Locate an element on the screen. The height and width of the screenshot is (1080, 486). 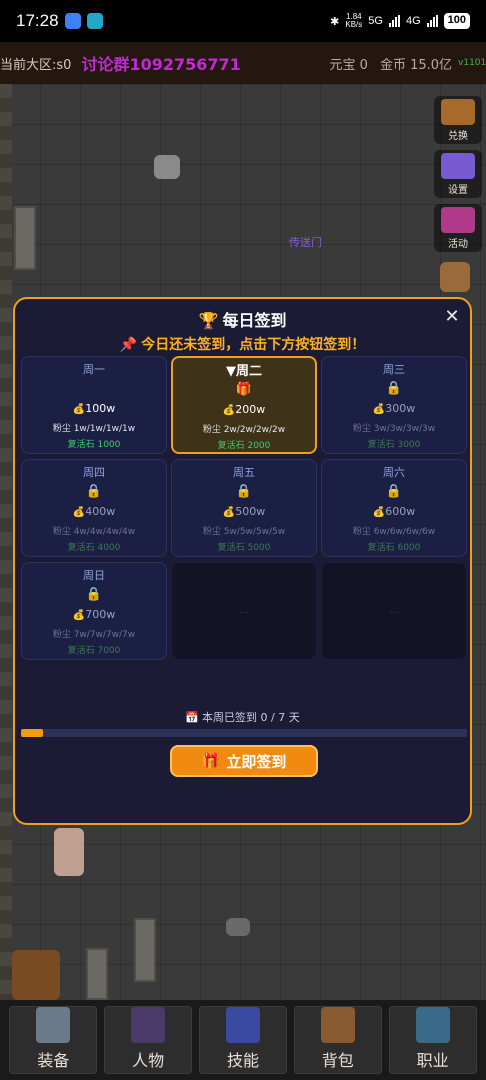
stone-reward: 复活石 4000 is located at coordinates (94, 548).